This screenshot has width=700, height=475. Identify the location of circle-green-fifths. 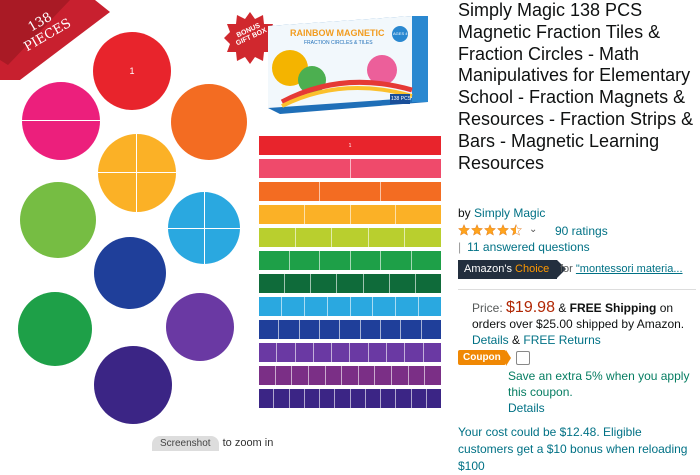
(58, 220).